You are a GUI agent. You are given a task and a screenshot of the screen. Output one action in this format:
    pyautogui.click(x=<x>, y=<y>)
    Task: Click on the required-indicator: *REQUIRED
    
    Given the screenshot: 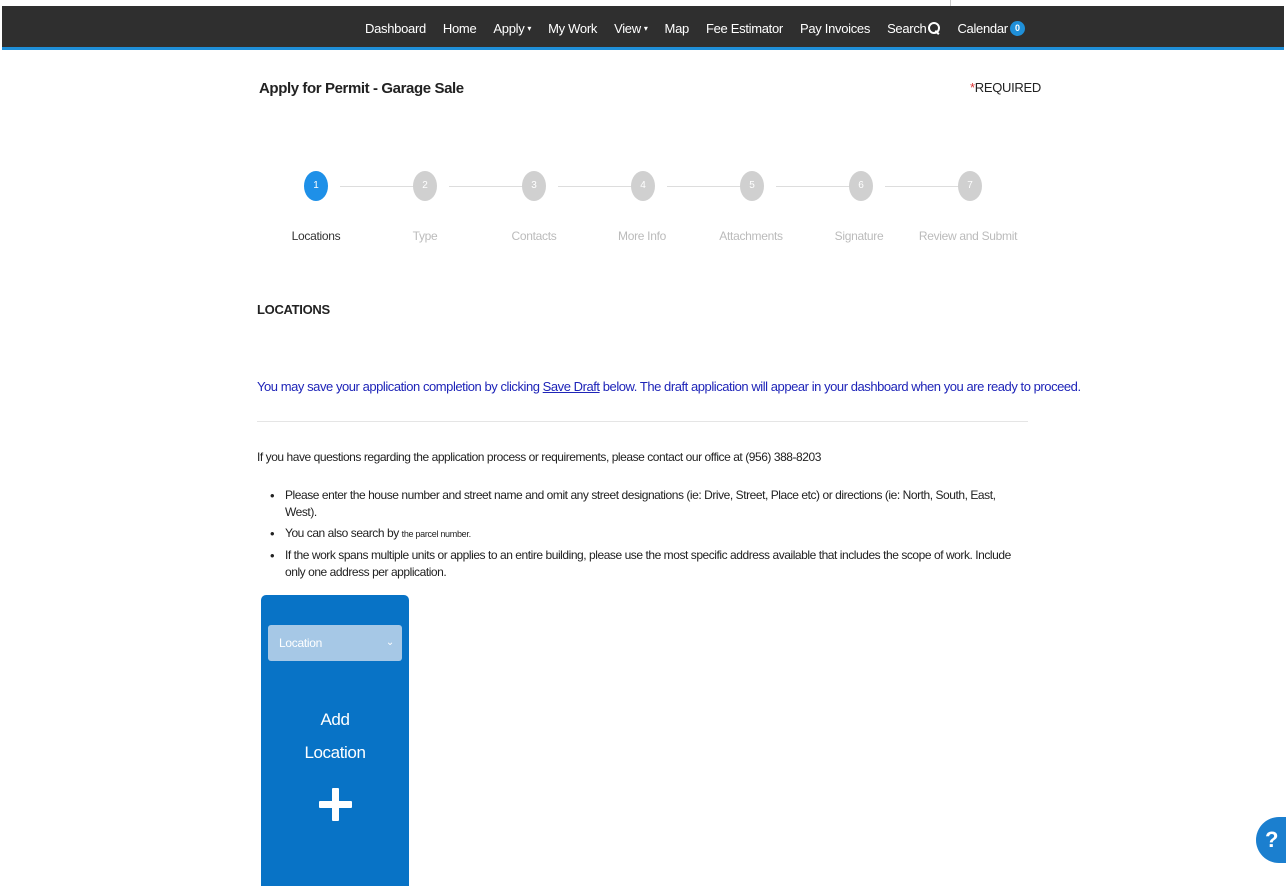 What is the action you would take?
    pyautogui.click(x=1005, y=87)
    